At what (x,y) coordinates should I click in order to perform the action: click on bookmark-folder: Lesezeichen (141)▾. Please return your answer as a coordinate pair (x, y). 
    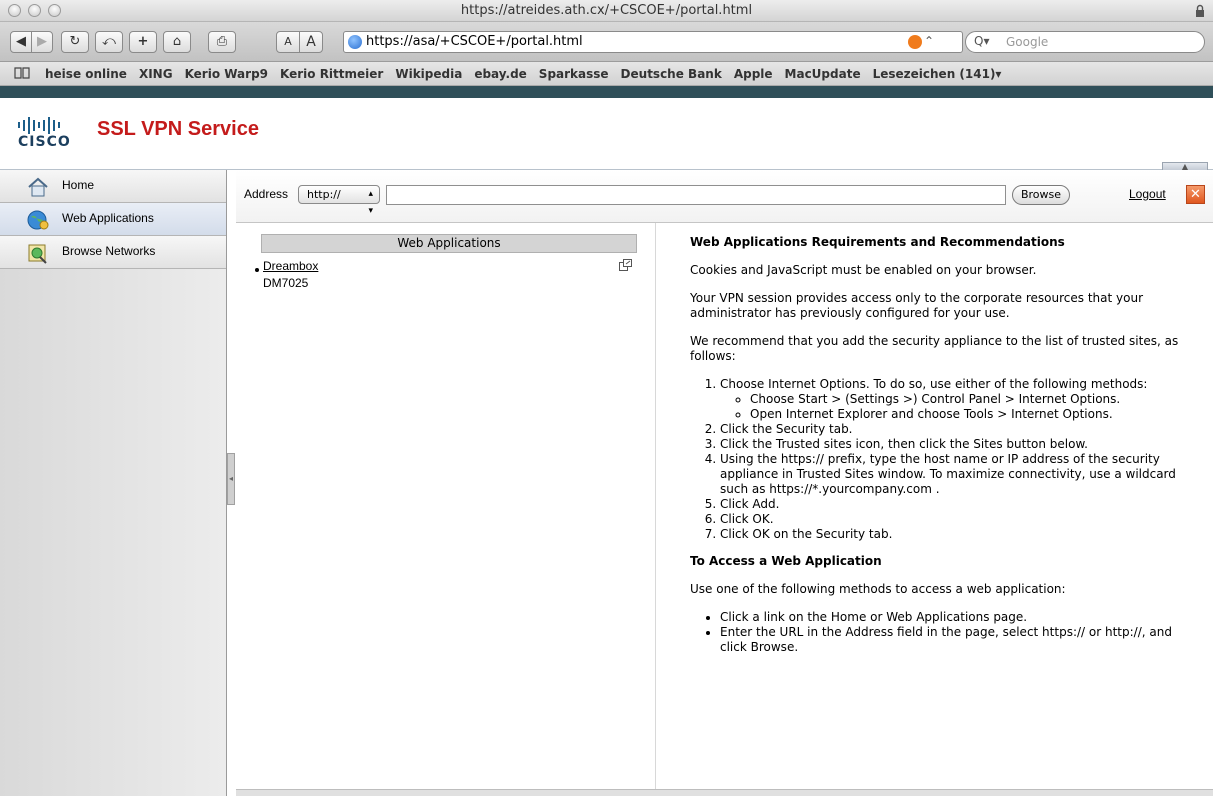
    Looking at the image, I should click on (937, 74).